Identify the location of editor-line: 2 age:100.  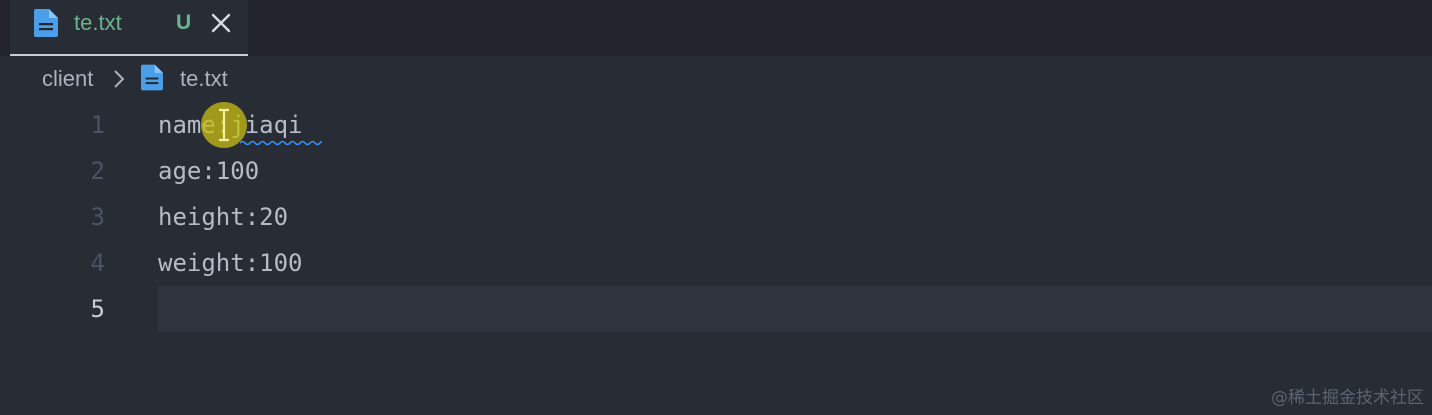
(716, 171).